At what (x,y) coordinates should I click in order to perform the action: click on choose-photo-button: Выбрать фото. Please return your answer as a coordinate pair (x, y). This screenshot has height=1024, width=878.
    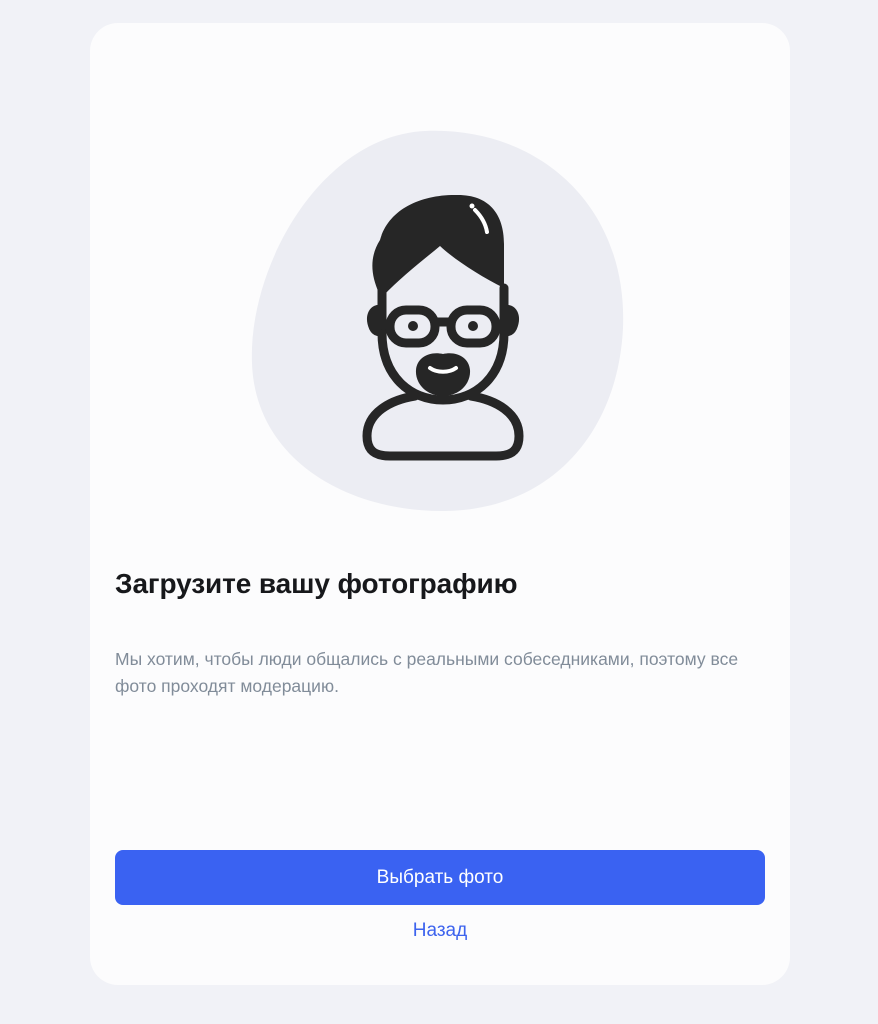
    Looking at the image, I should click on (440, 877).